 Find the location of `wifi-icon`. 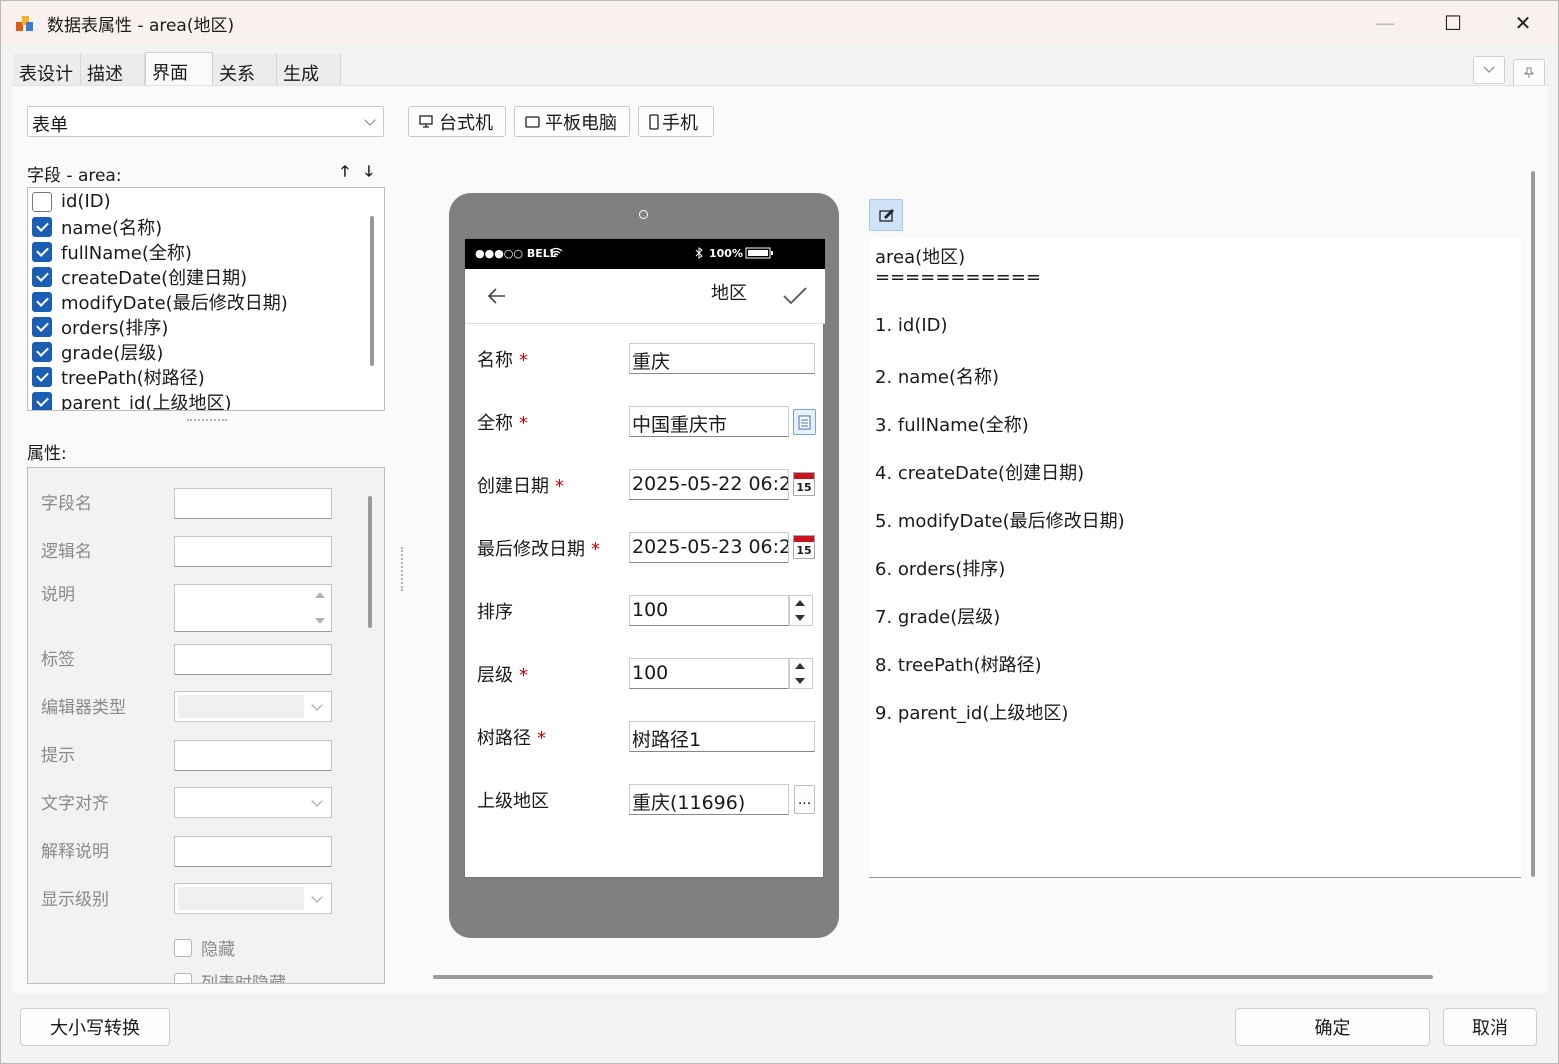

wifi-icon is located at coordinates (556, 251).